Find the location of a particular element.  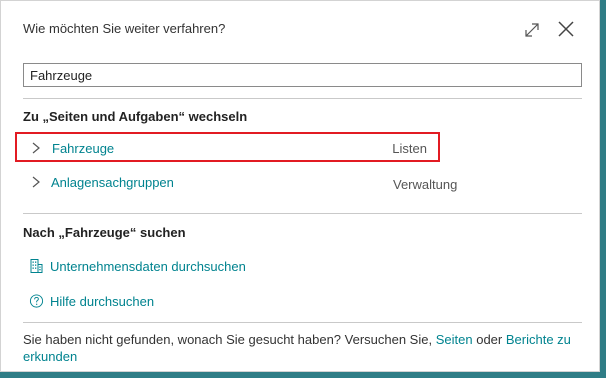

expand-icon is located at coordinates (532, 30).